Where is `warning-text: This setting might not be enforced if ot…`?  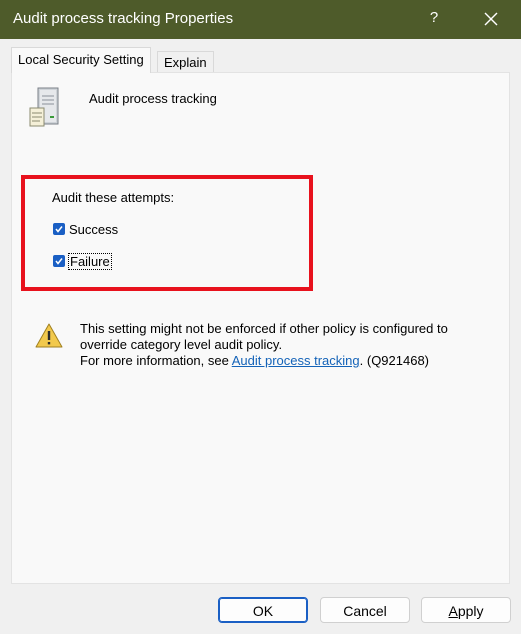 warning-text: This setting might not be enforced if ot… is located at coordinates (264, 345).